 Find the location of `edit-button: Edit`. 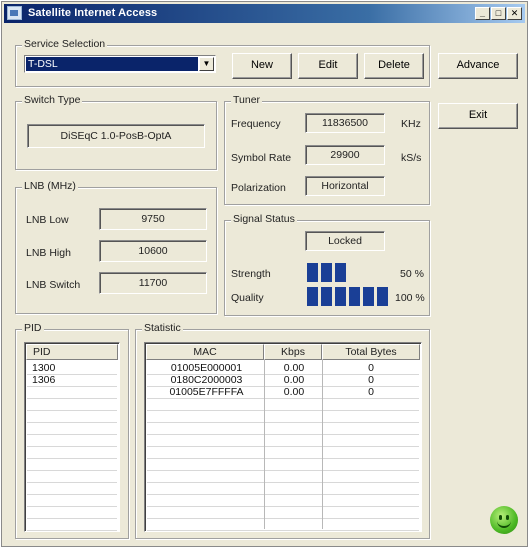

edit-button: Edit is located at coordinates (328, 66).